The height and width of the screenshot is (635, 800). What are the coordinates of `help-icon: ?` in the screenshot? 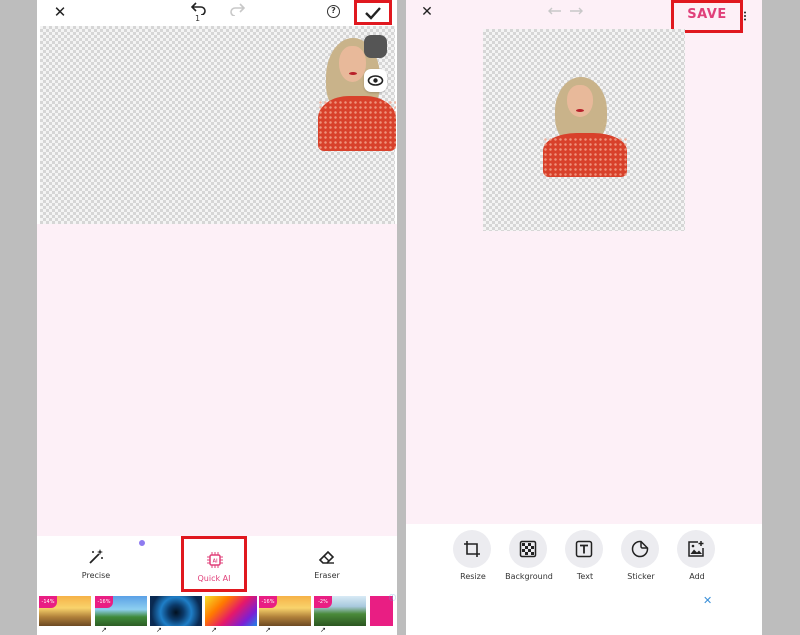 It's located at (333, 11).